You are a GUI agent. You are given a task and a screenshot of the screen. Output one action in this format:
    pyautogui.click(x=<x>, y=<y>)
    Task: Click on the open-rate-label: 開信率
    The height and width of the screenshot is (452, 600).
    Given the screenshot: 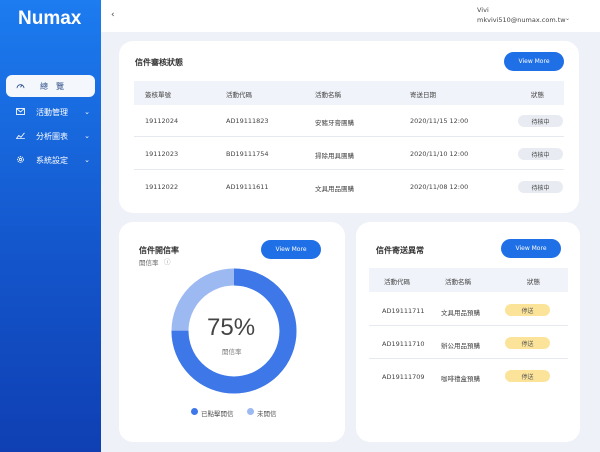 What is the action you would take?
    pyautogui.click(x=232, y=352)
    